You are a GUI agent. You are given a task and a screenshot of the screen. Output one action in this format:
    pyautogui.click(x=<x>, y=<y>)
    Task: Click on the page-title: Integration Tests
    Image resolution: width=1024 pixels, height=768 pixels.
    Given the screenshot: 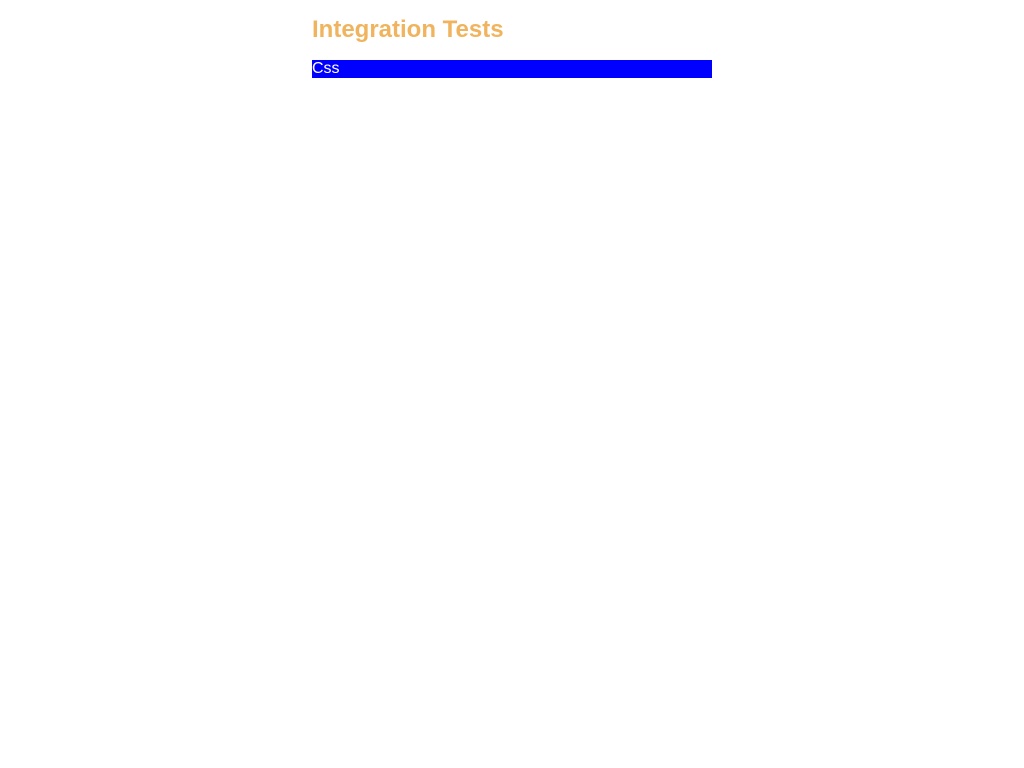 What is the action you would take?
    pyautogui.click(x=408, y=29)
    